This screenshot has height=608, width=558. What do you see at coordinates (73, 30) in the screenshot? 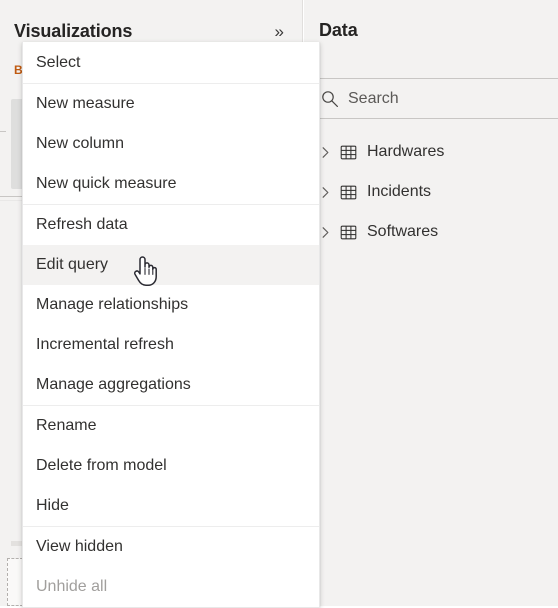
I see `visualizations-pane-title: Visualizations` at bounding box center [73, 30].